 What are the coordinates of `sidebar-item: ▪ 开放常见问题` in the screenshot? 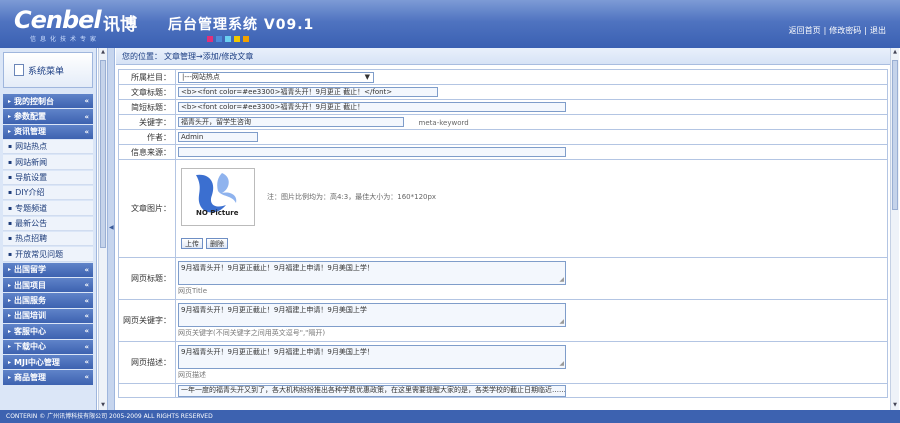 It's located at (48, 254).